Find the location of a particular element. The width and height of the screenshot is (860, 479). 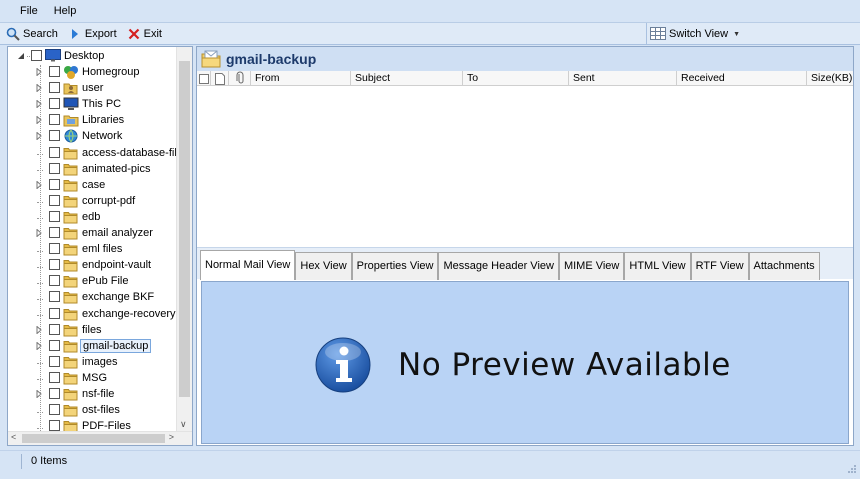

tree-connector is located at coordinates (39, 281).